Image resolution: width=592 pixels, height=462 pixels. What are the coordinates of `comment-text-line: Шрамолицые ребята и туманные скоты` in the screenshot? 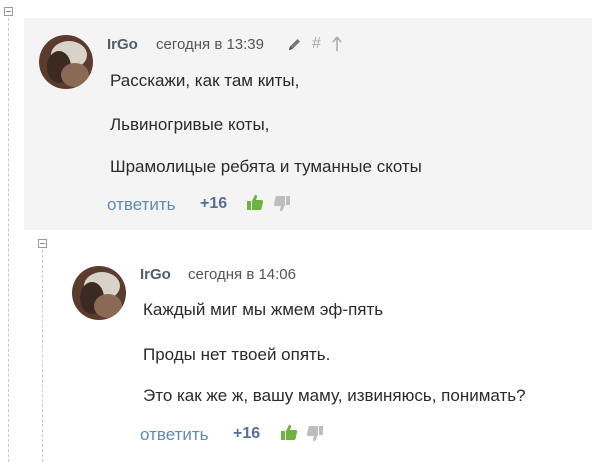 It's located at (266, 166).